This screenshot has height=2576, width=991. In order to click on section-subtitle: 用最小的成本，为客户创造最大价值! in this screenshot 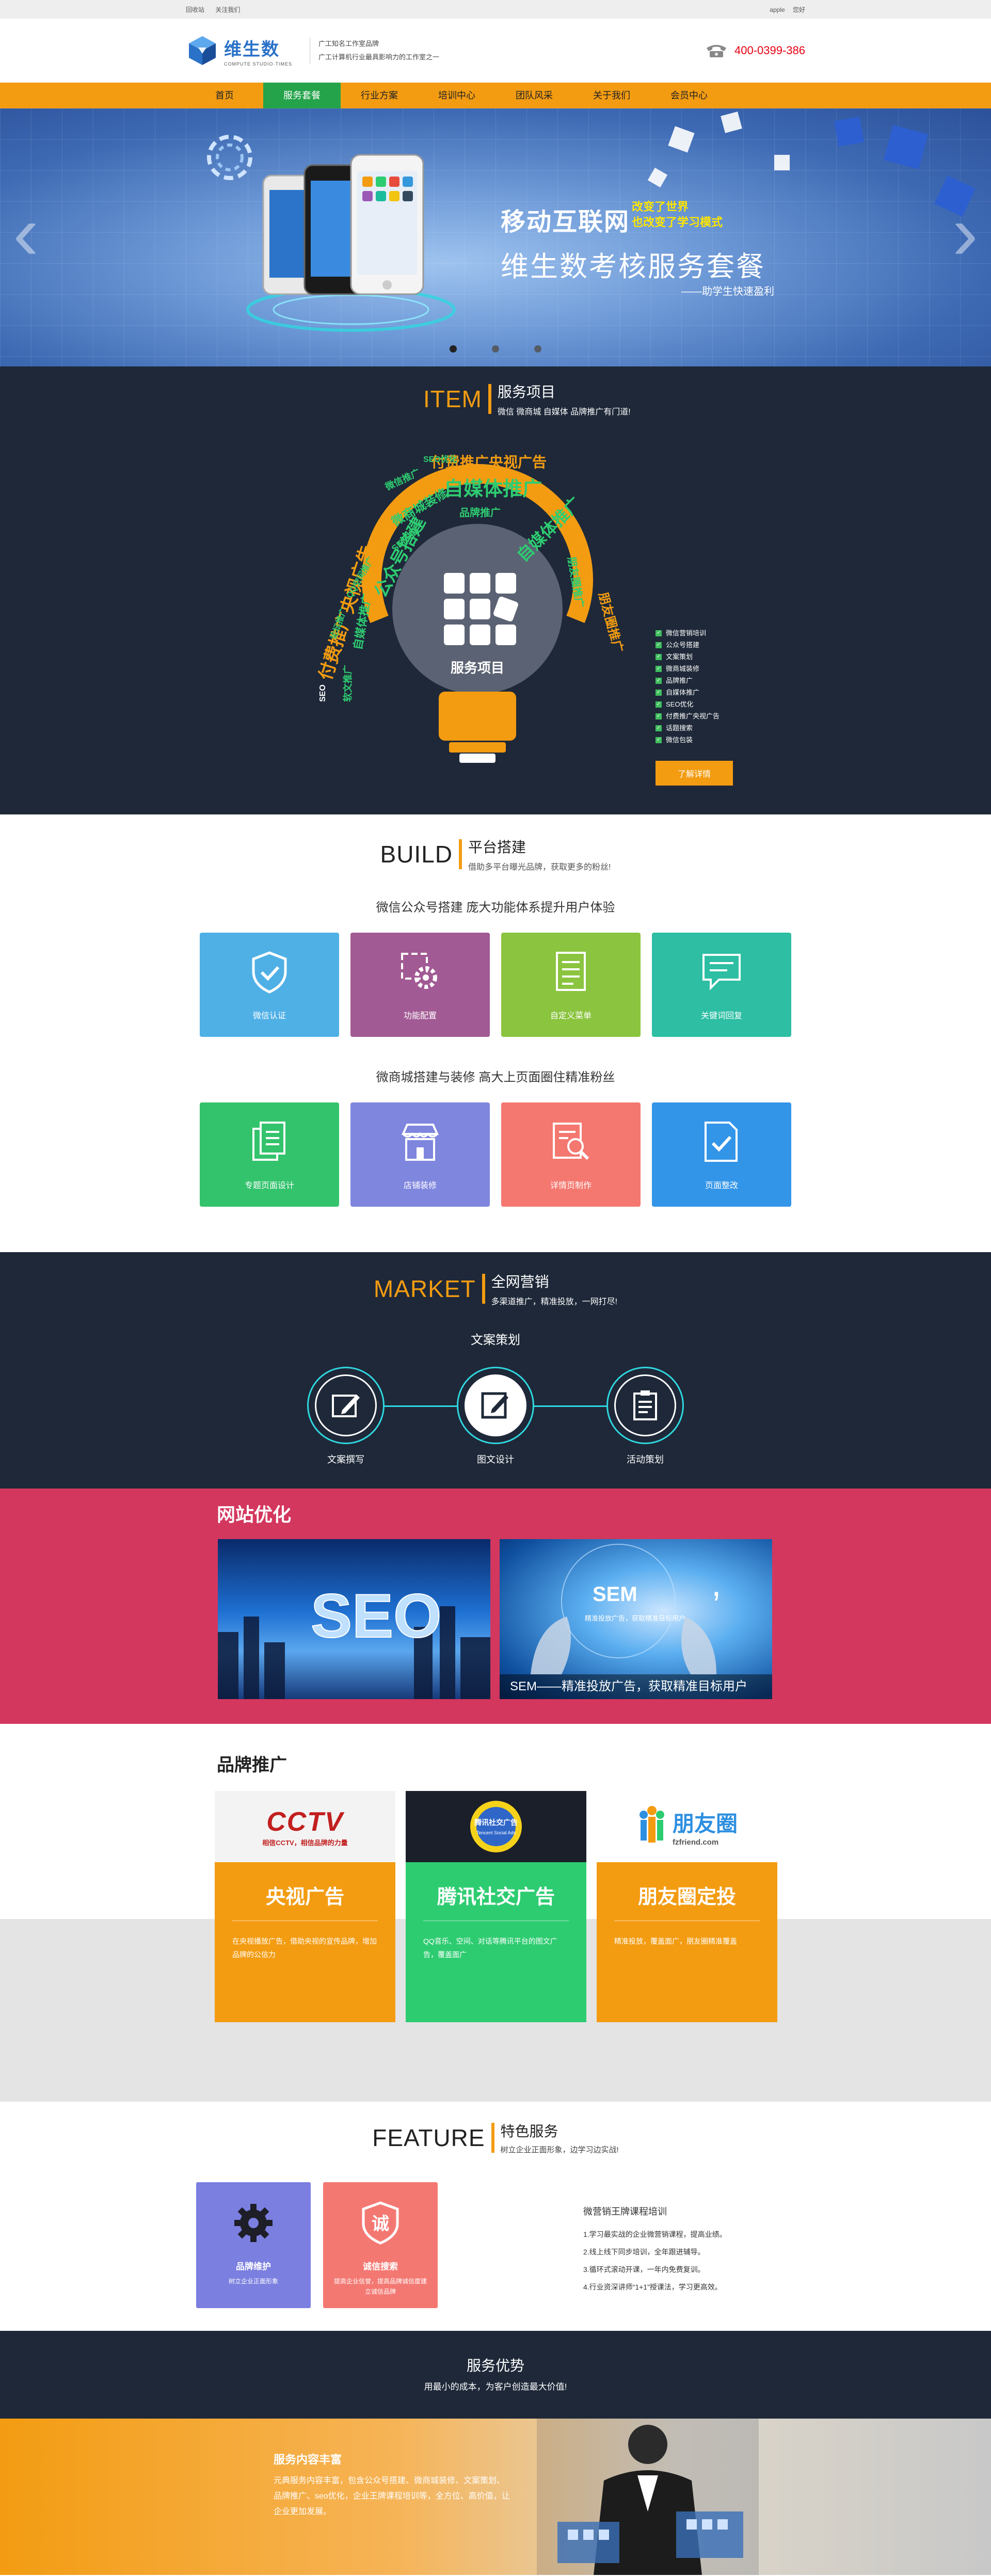, I will do `click(495, 2387)`.